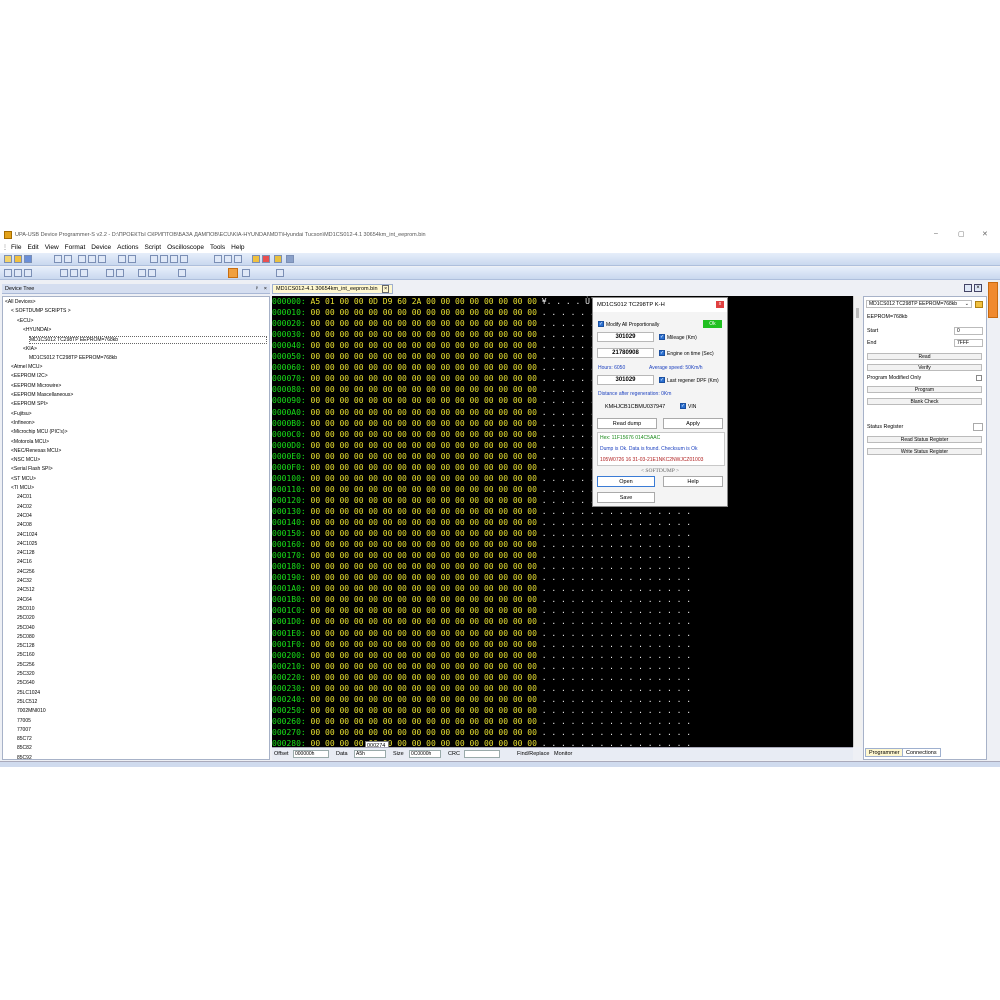 Image resolution: width=1000 pixels, height=1000 pixels. Describe the element at coordinates (333, 289) in the screenshot. I see `tab-eeprom-file: MD1CS012-4.1 30654km_int_eeprom.bin ×` at that location.